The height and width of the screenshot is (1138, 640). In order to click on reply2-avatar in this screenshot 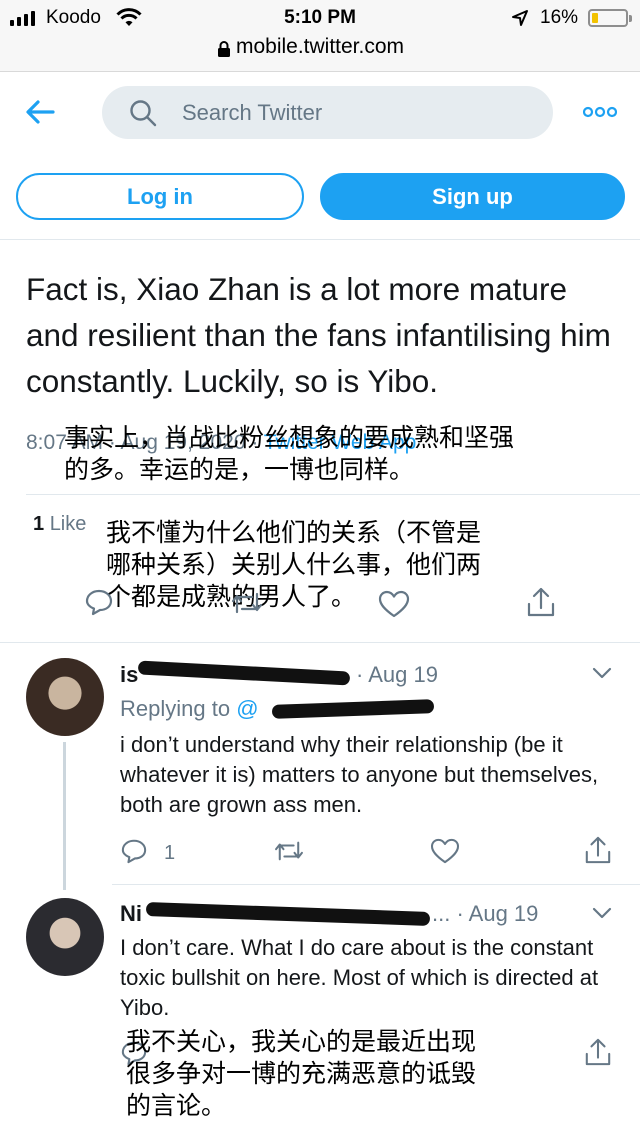, I will do `click(65, 937)`.